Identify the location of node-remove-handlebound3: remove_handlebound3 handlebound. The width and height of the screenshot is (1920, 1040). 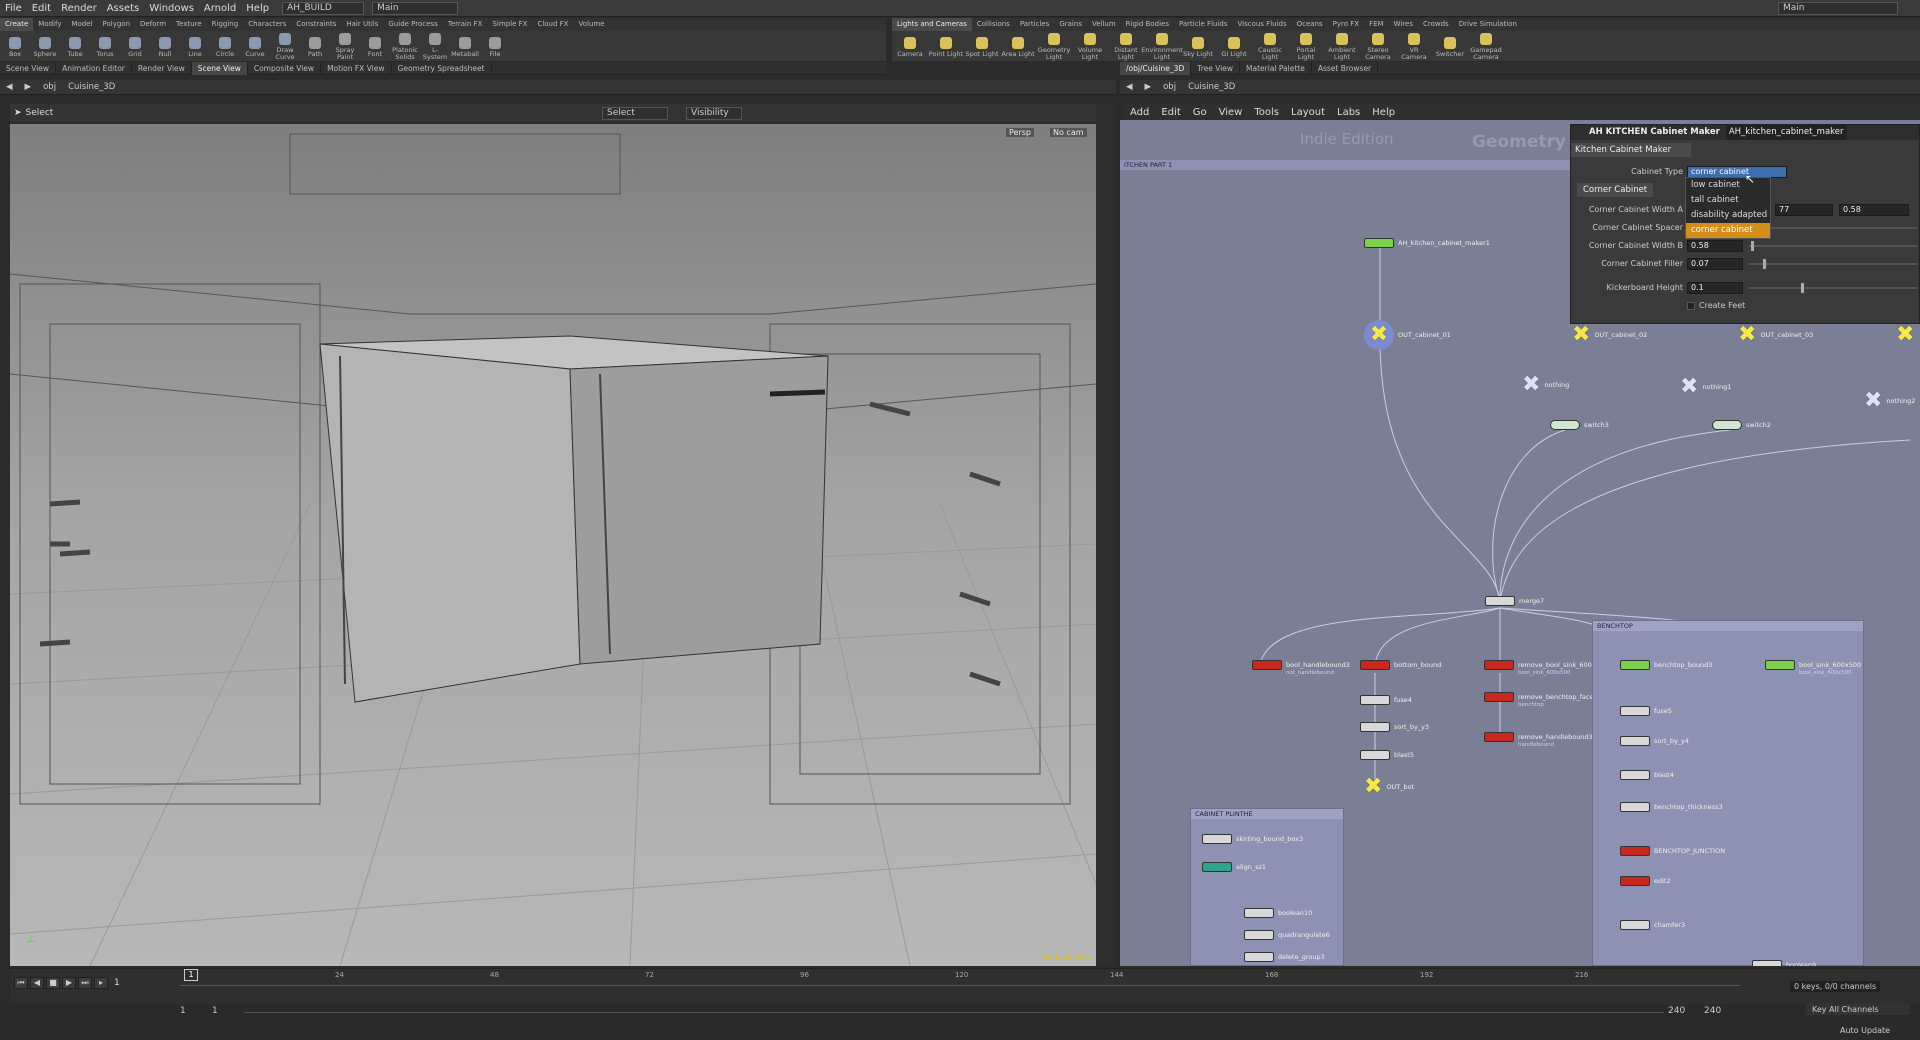
(1538, 740).